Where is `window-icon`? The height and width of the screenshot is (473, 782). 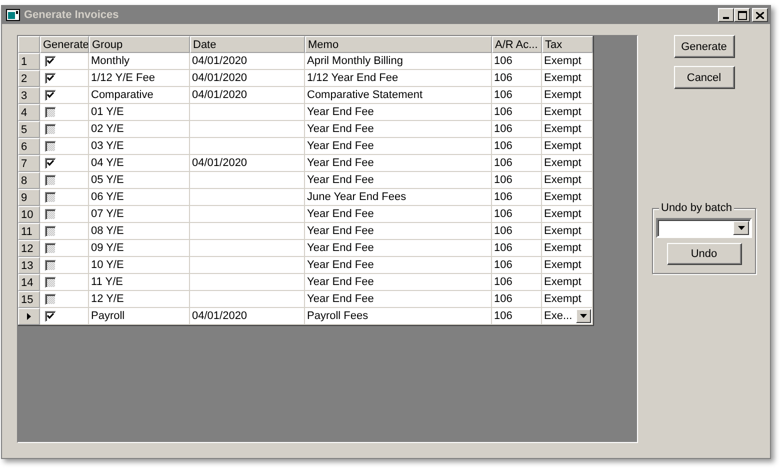
window-icon is located at coordinates (13, 15).